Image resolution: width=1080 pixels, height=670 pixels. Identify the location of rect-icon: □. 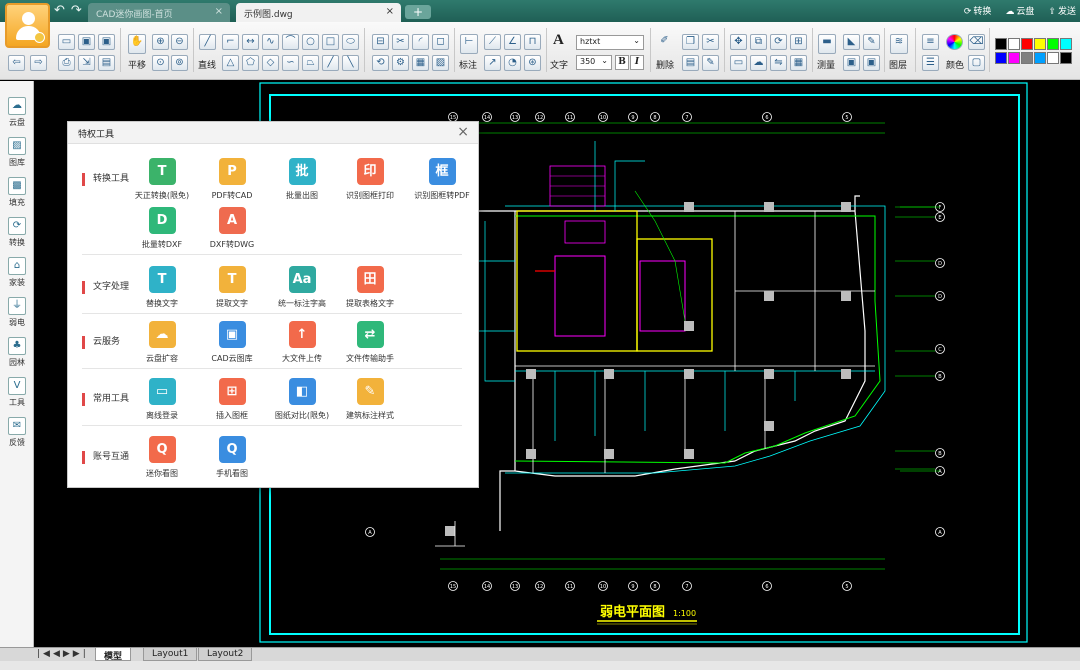
(330, 42).